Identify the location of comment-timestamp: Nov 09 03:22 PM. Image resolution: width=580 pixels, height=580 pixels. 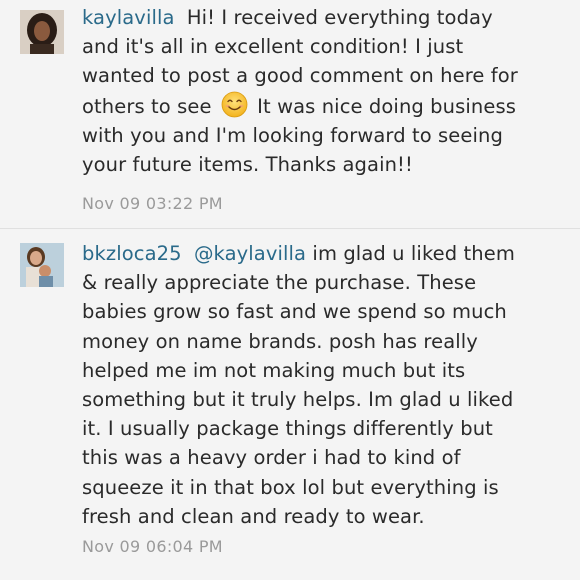
(152, 203).